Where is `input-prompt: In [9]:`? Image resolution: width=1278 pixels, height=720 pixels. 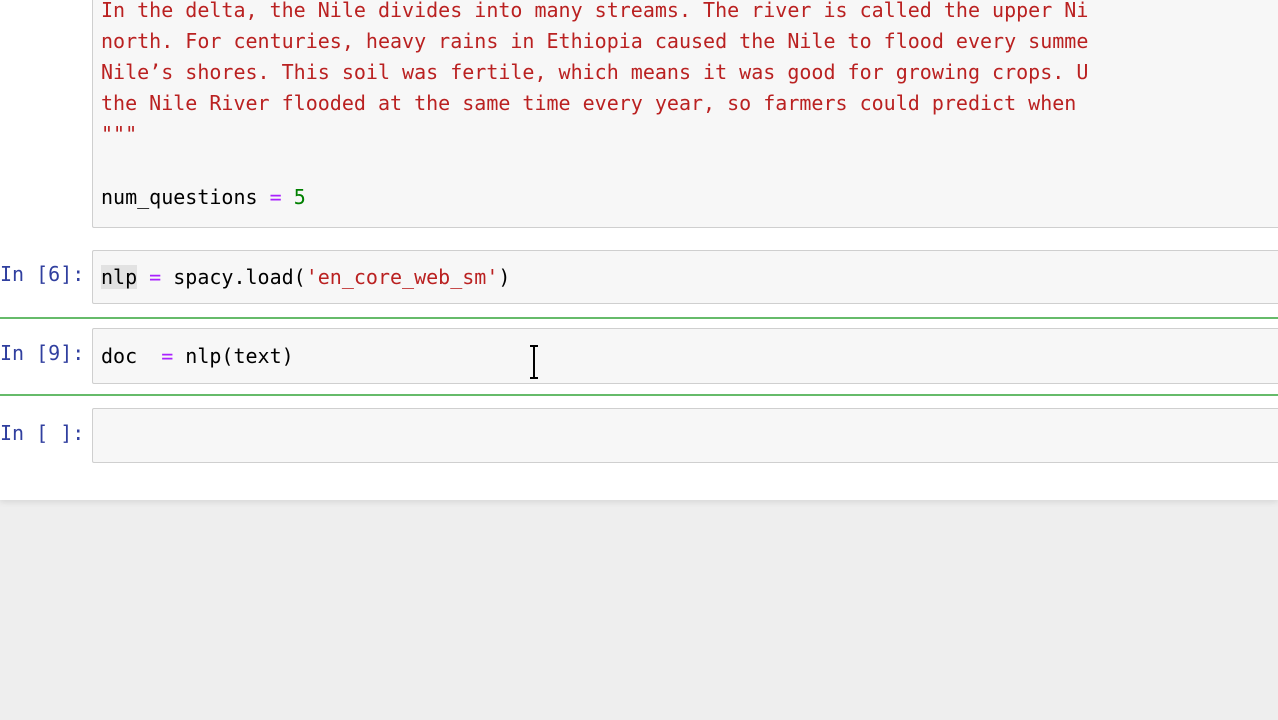 input-prompt: In [9]: is located at coordinates (42, 353).